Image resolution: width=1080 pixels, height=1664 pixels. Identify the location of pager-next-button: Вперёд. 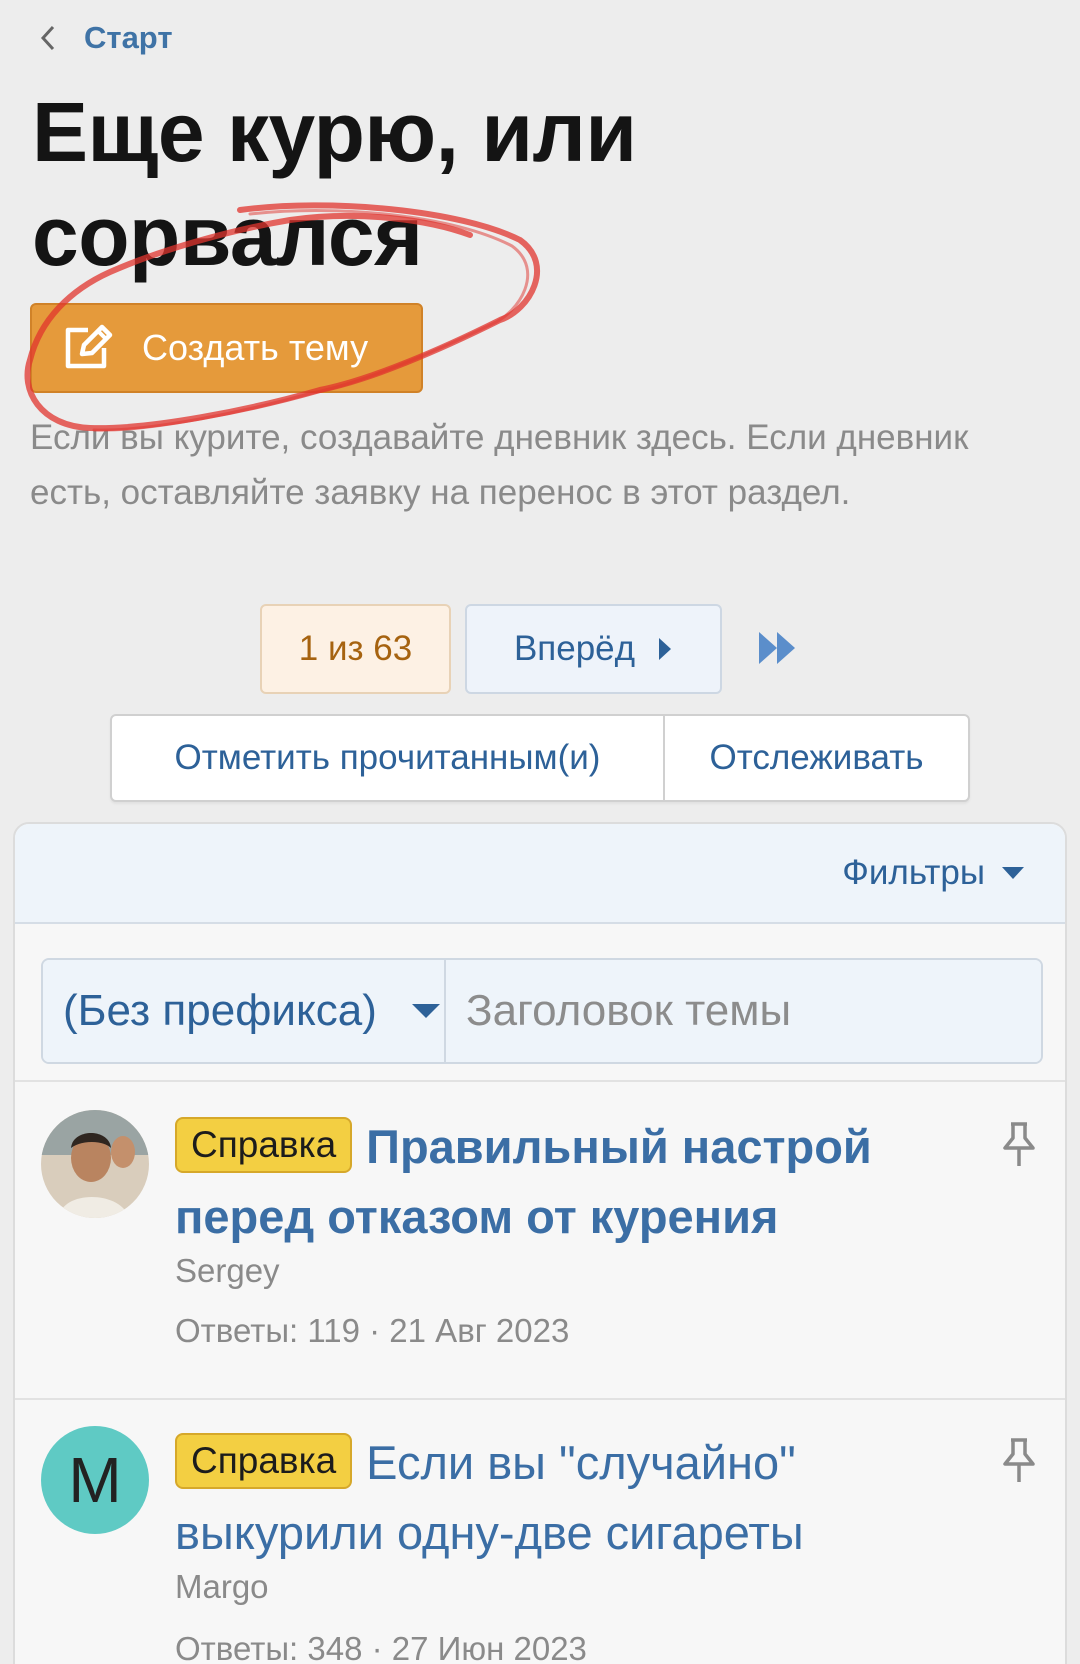
(593, 649).